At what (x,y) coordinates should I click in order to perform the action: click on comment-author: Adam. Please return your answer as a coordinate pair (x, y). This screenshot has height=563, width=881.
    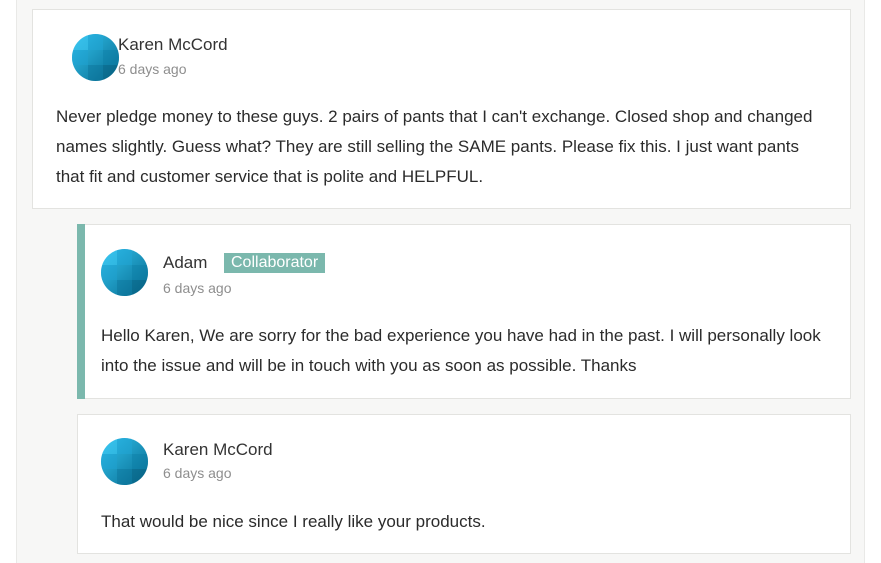
    Looking at the image, I should click on (185, 263).